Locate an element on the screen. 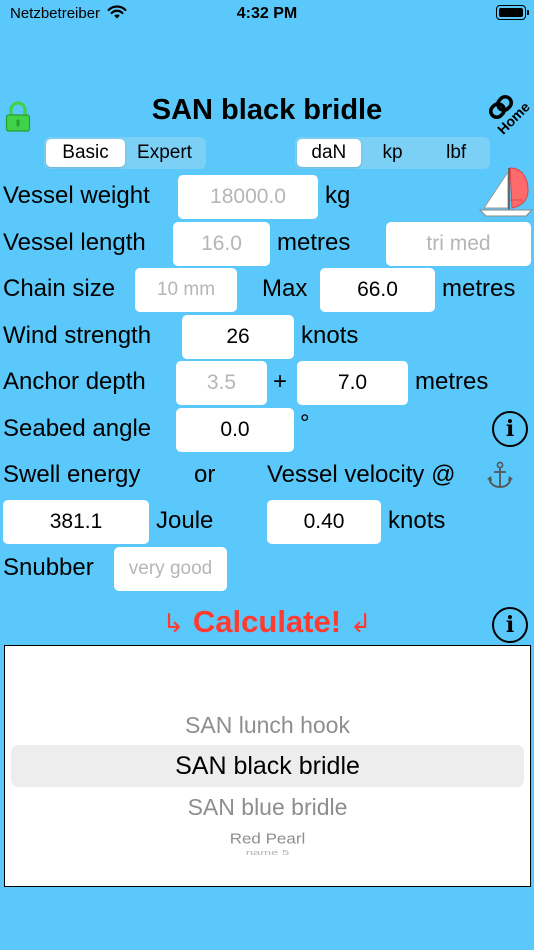 The image size is (534, 950). calculate-button: ↳ Calculate! ↲ is located at coordinates (267, 622).